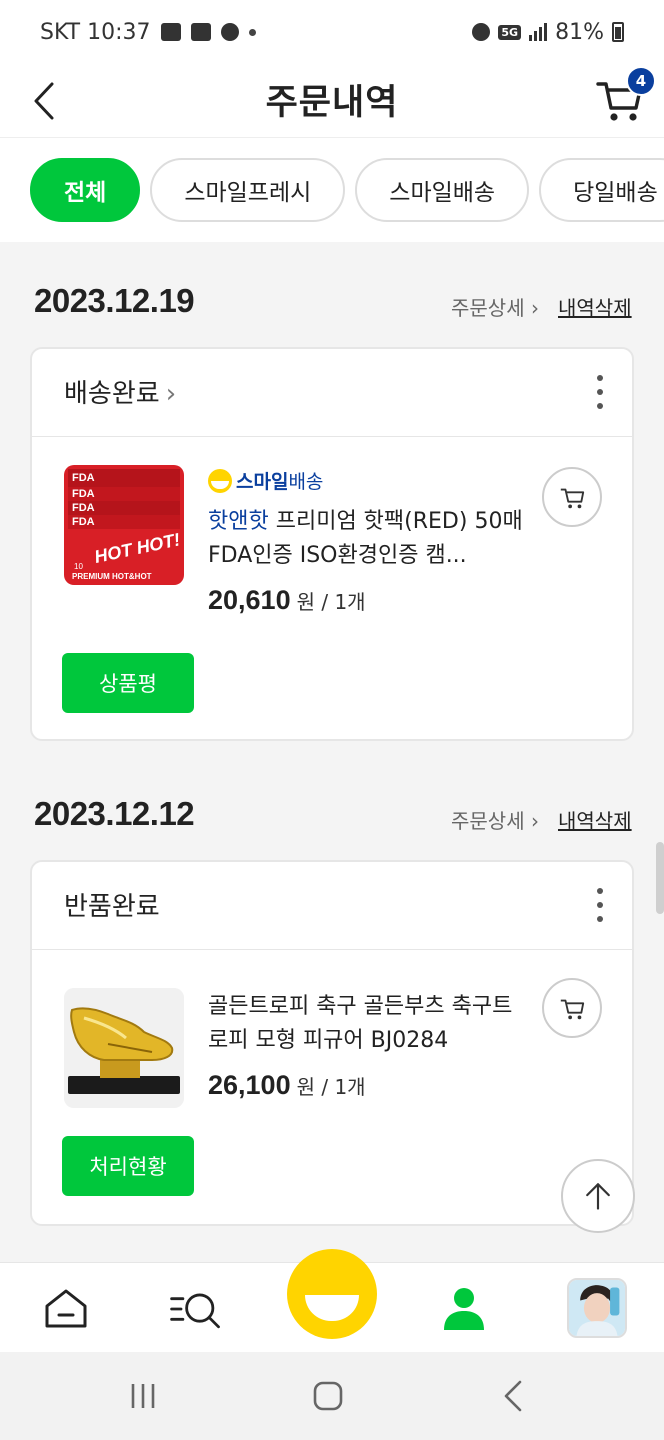 The image size is (664, 1440). What do you see at coordinates (229, 32) in the screenshot?
I see `chat-notification-icon` at bounding box center [229, 32].